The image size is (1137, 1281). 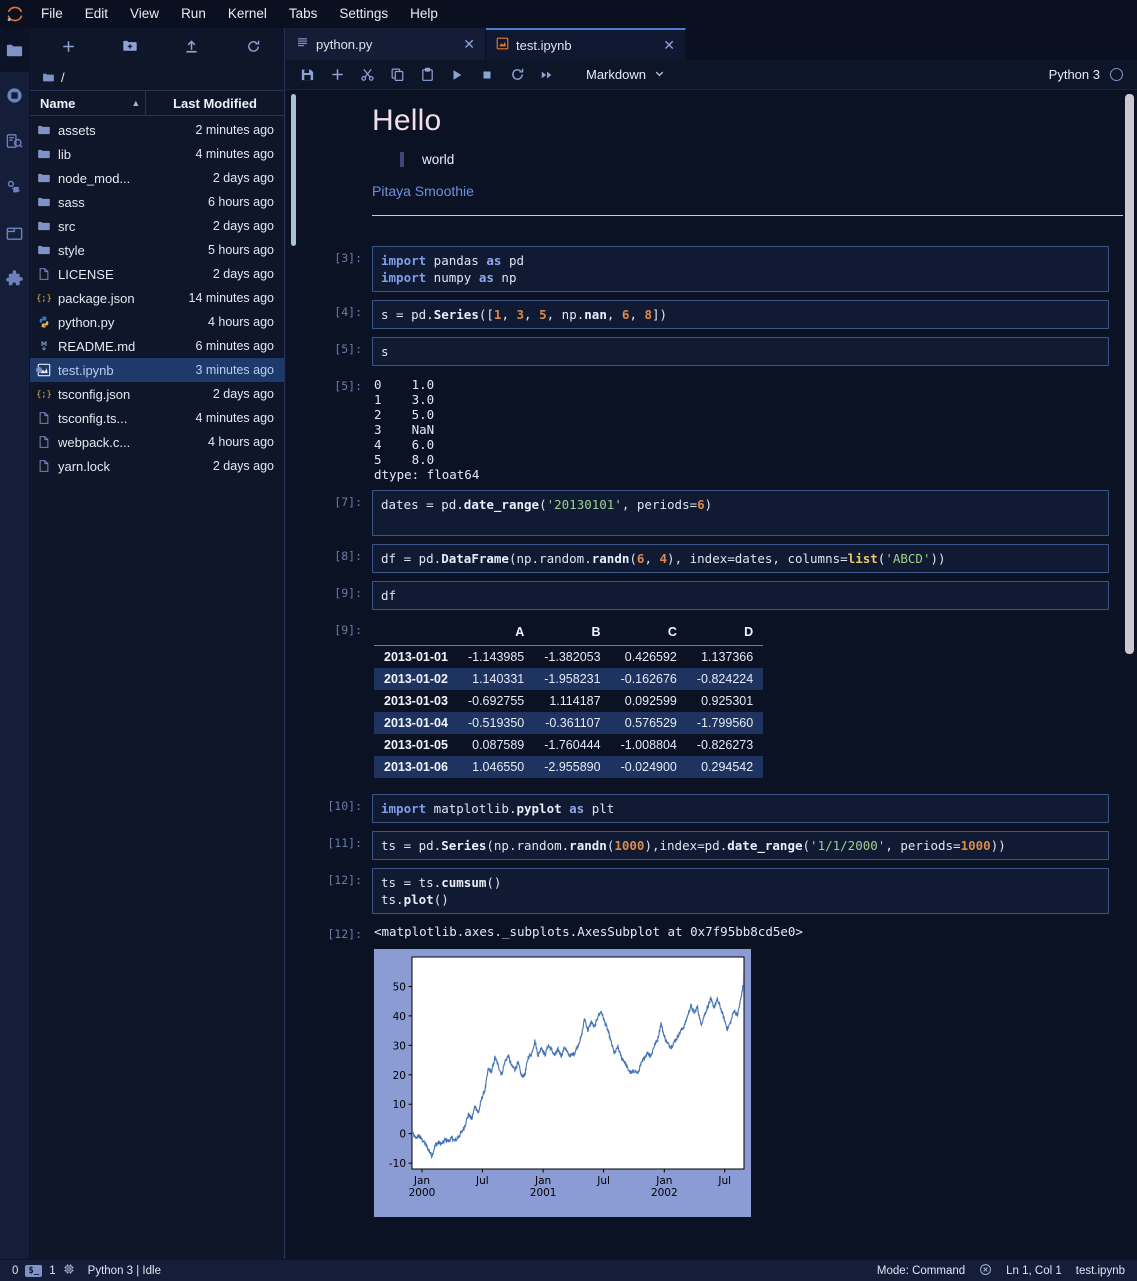 What do you see at coordinates (157, 226) in the screenshot?
I see `file-list-item: src 2 days ago` at bounding box center [157, 226].